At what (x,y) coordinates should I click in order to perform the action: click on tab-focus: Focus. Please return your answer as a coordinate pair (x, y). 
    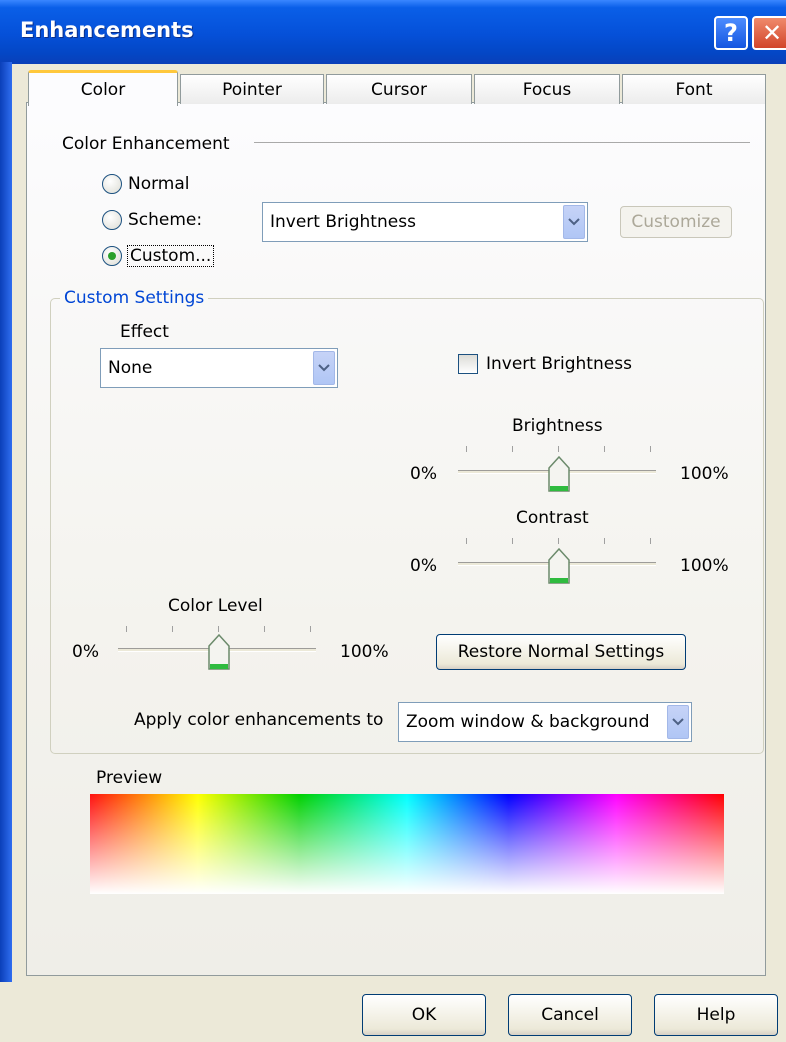
    Looking at the image, I should click on (547, 89).